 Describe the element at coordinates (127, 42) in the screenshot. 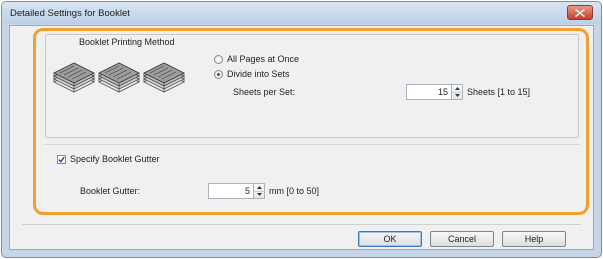

I see `group-label: Booklet Printing Method` at that location.